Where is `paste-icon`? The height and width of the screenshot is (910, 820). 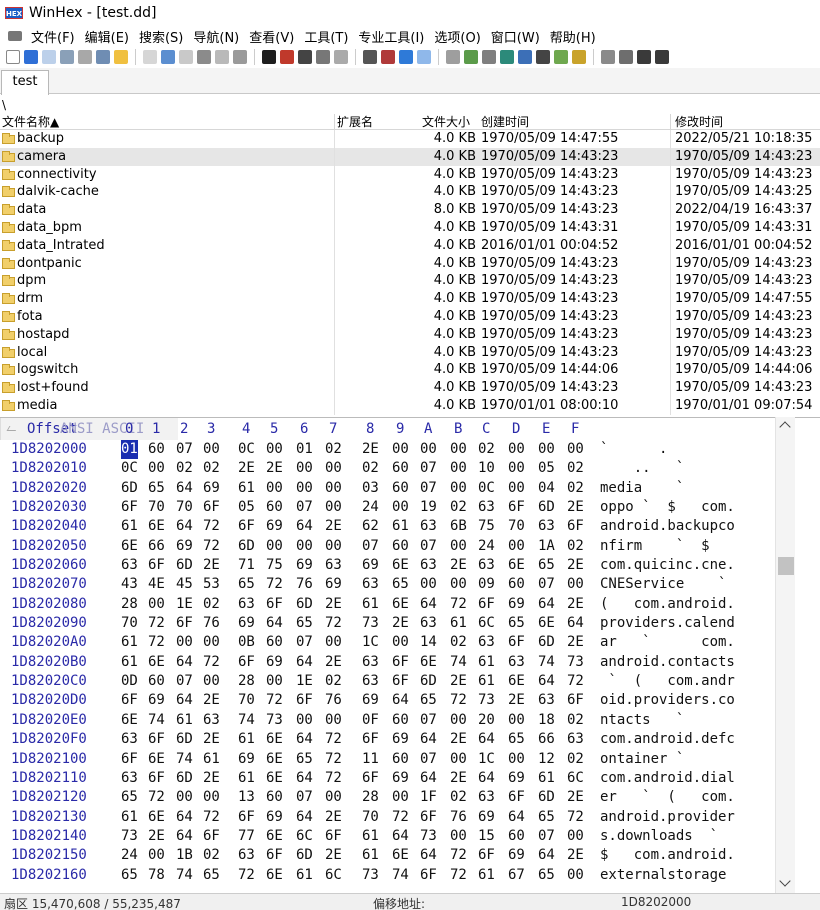
paste-icon is located at coordinates (204, 57).